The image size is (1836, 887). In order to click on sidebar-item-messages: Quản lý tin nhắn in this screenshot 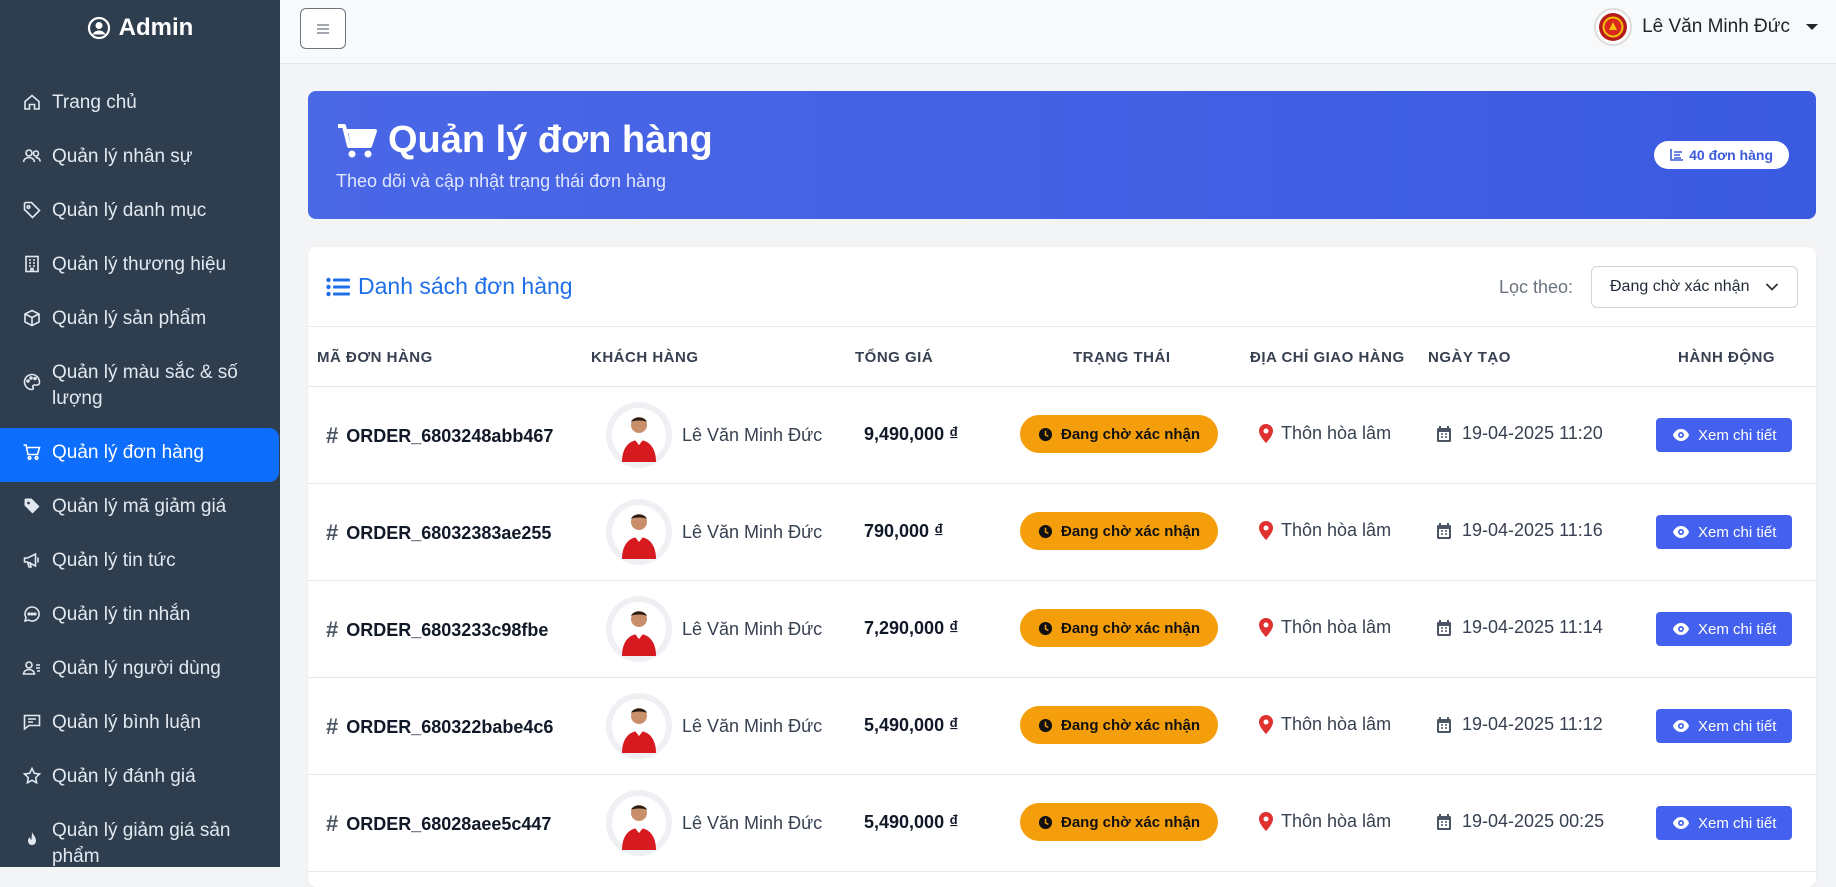, I will do `click(140, 617)`.